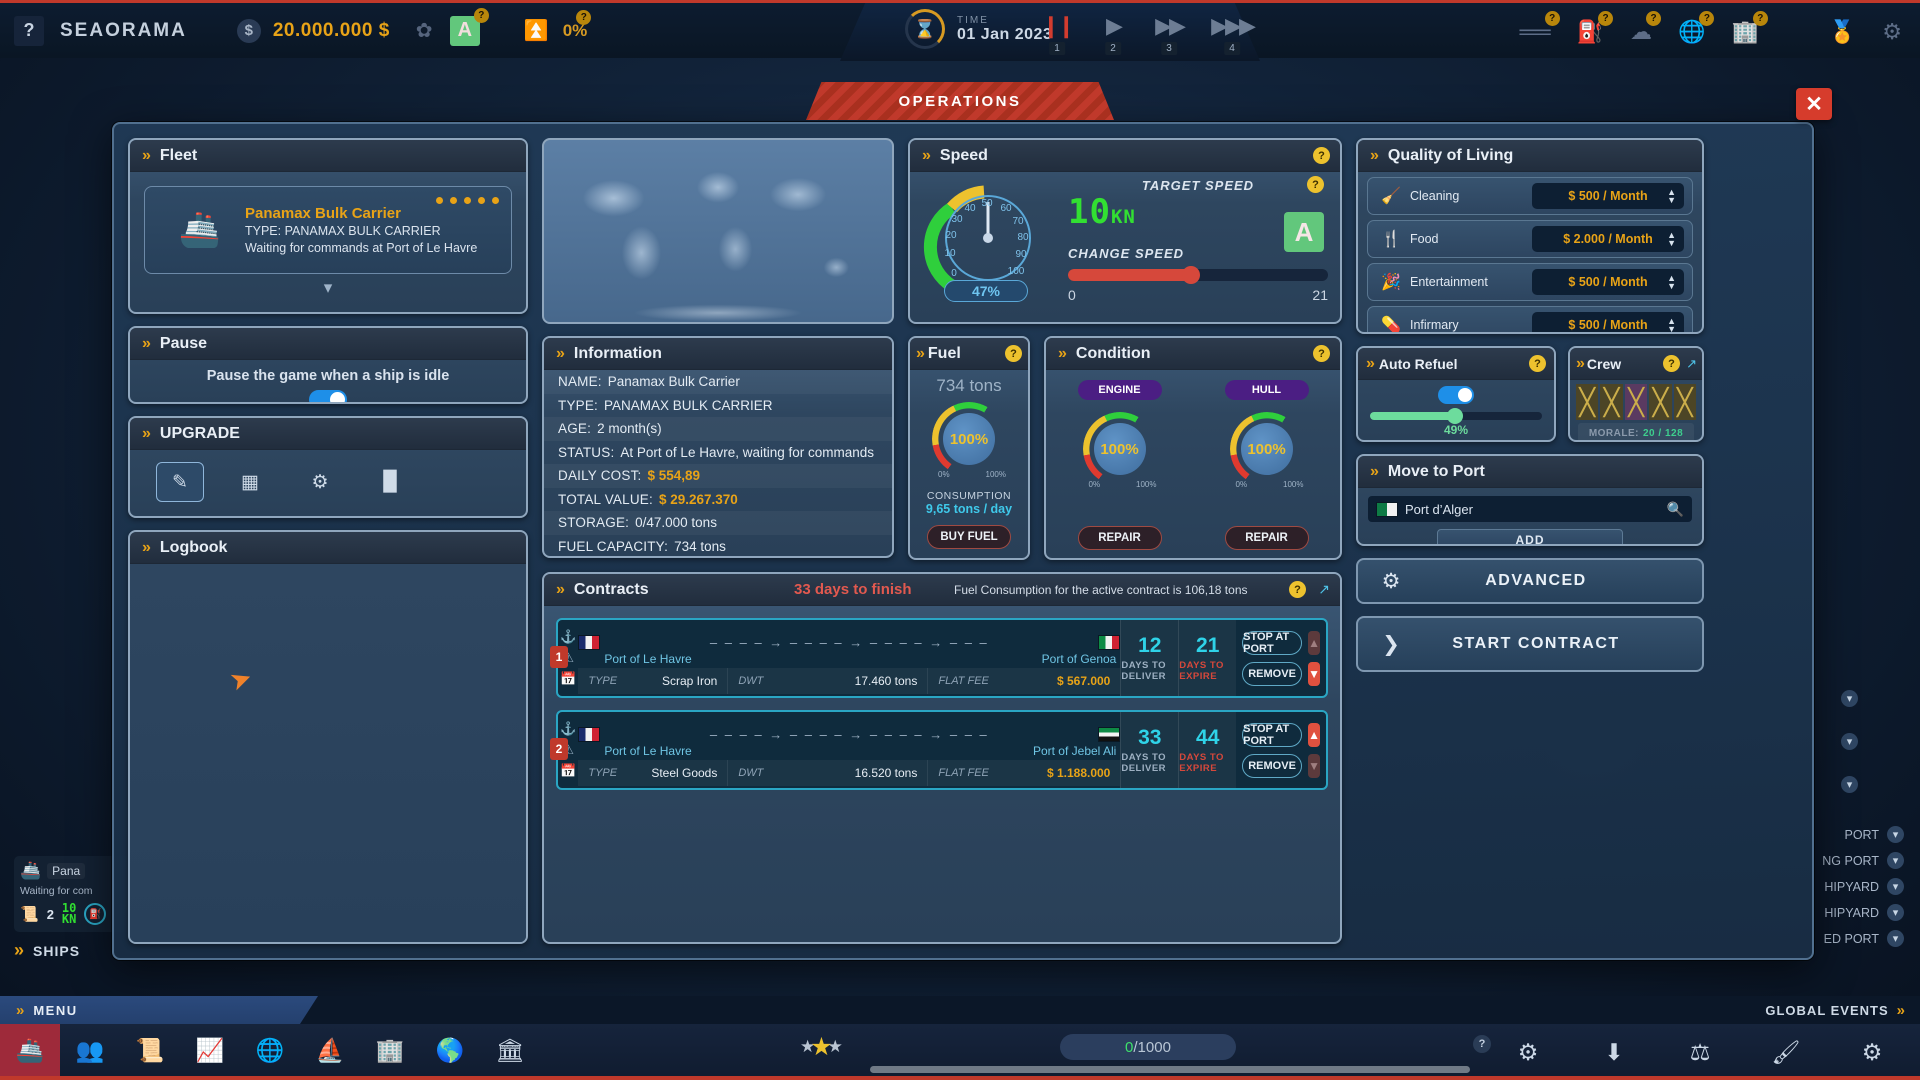 This screenshot has width=1920, height=1080. Describe the element at coordinates (1314, 765) in the screenshot. I see `move-down-icon: ▼` at that location.